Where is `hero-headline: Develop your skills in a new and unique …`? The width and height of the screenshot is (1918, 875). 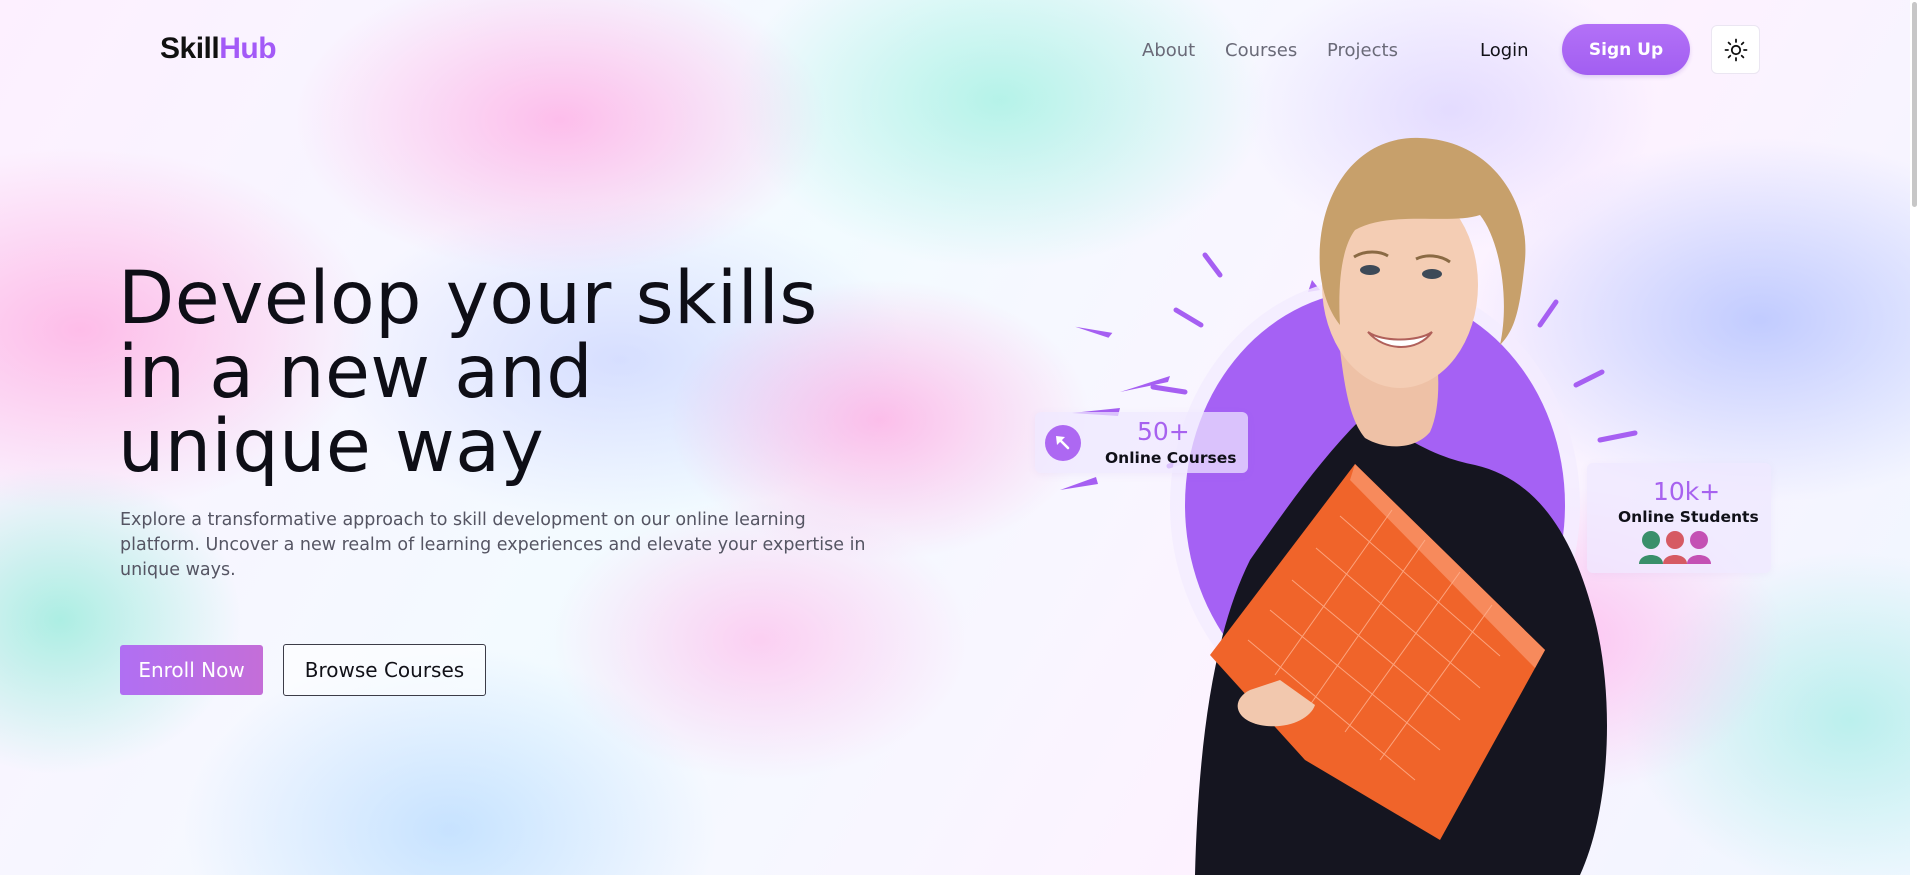
hero-headline: Develop your skills in a new and unique … is located at coordinates (498, 373).